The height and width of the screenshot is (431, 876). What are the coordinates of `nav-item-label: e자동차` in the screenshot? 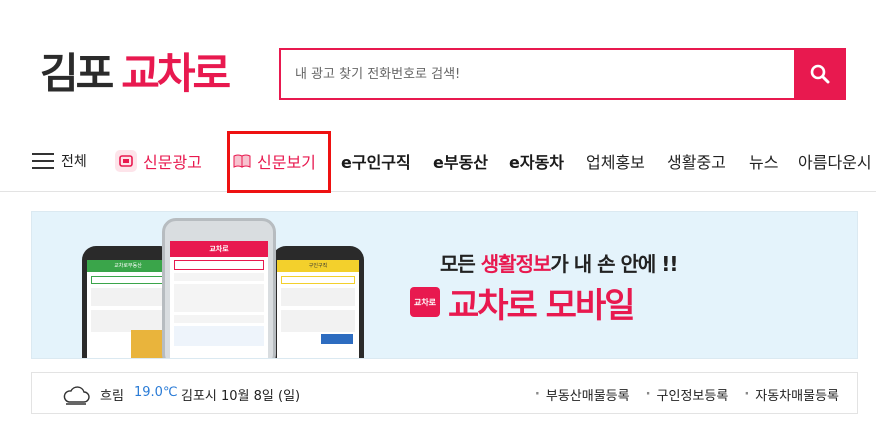 It's located at (537, 162).